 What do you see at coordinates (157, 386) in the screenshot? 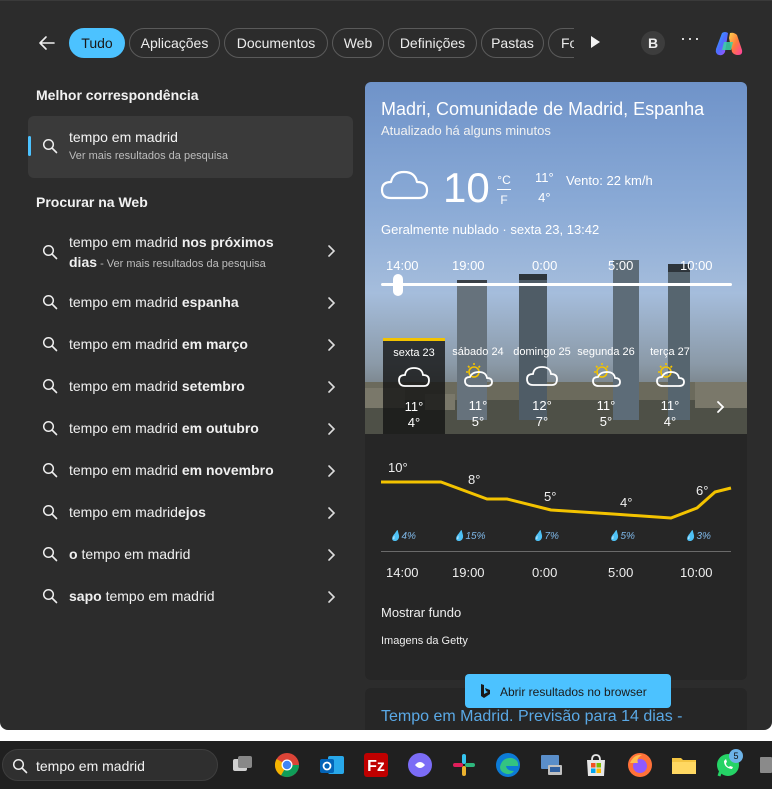
I see `suggestion-text: tempo em madrid setembro` at bounding box center [157, 386].